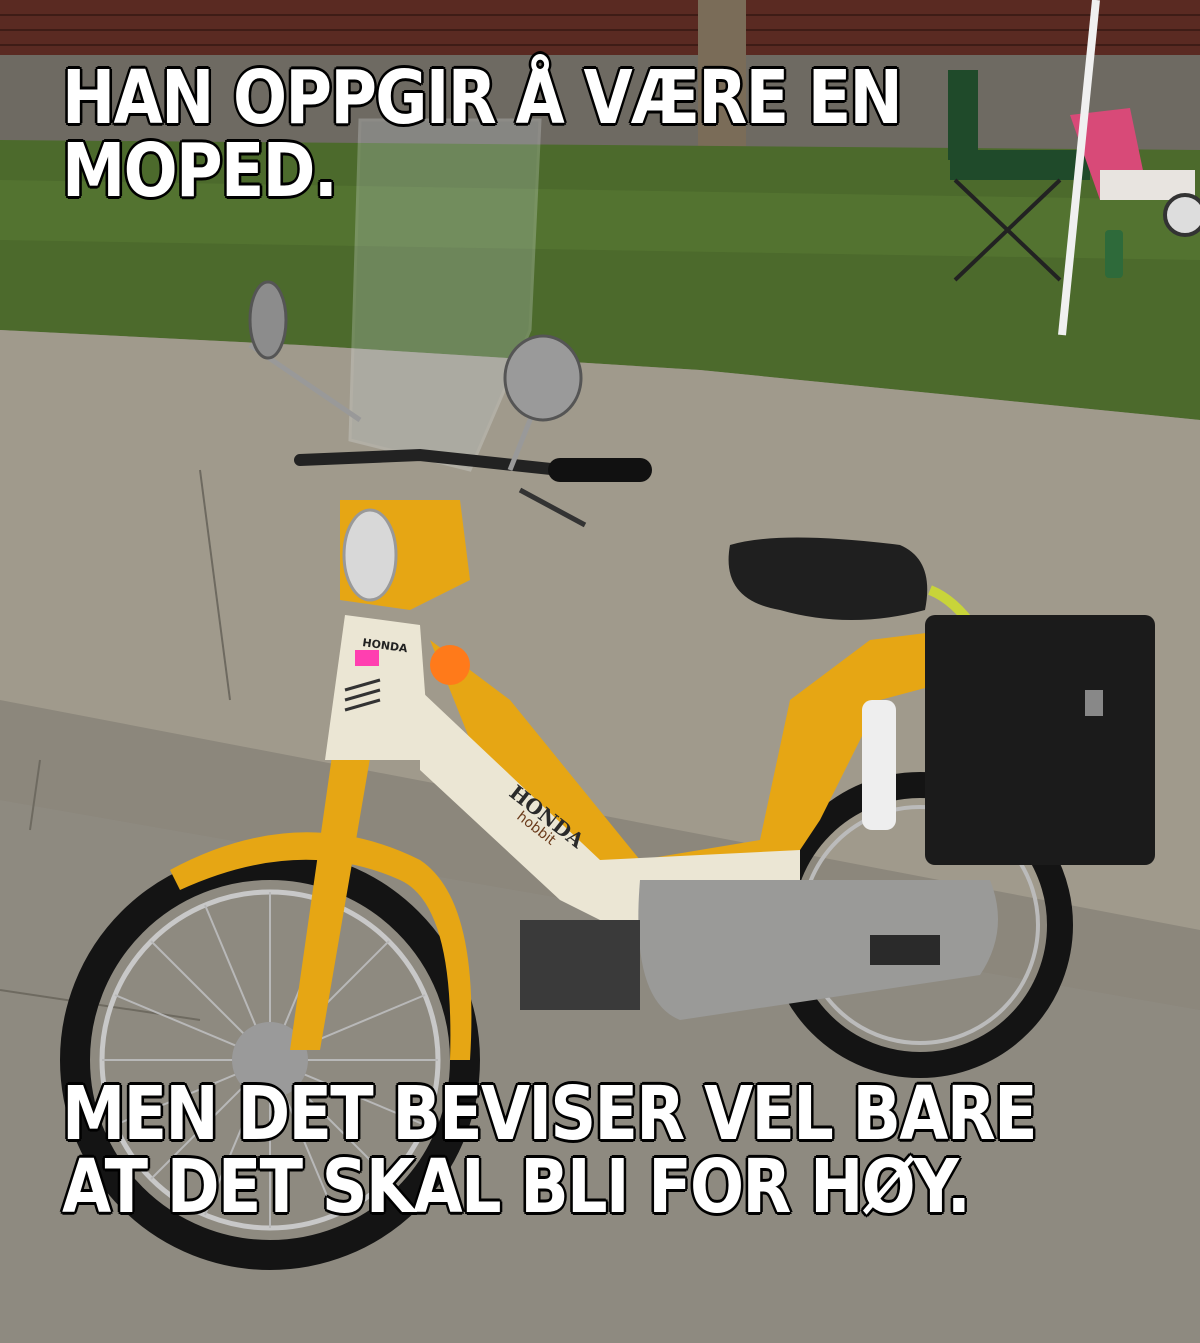 This screenshot has height=1343, width=1200. Describe the element at coordinates (370, 555) in the screenshot. I see `headlight` at that location.